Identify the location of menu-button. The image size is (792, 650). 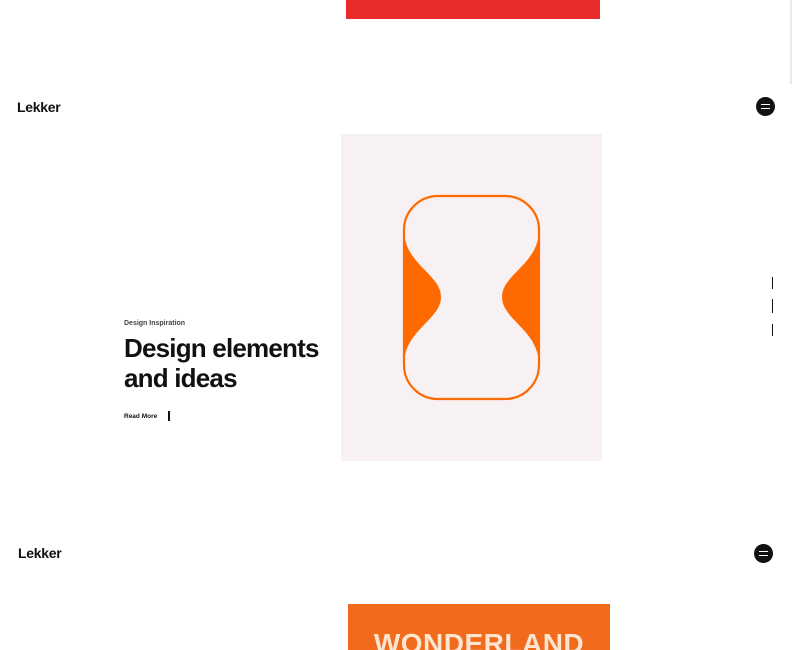
(765, 106).